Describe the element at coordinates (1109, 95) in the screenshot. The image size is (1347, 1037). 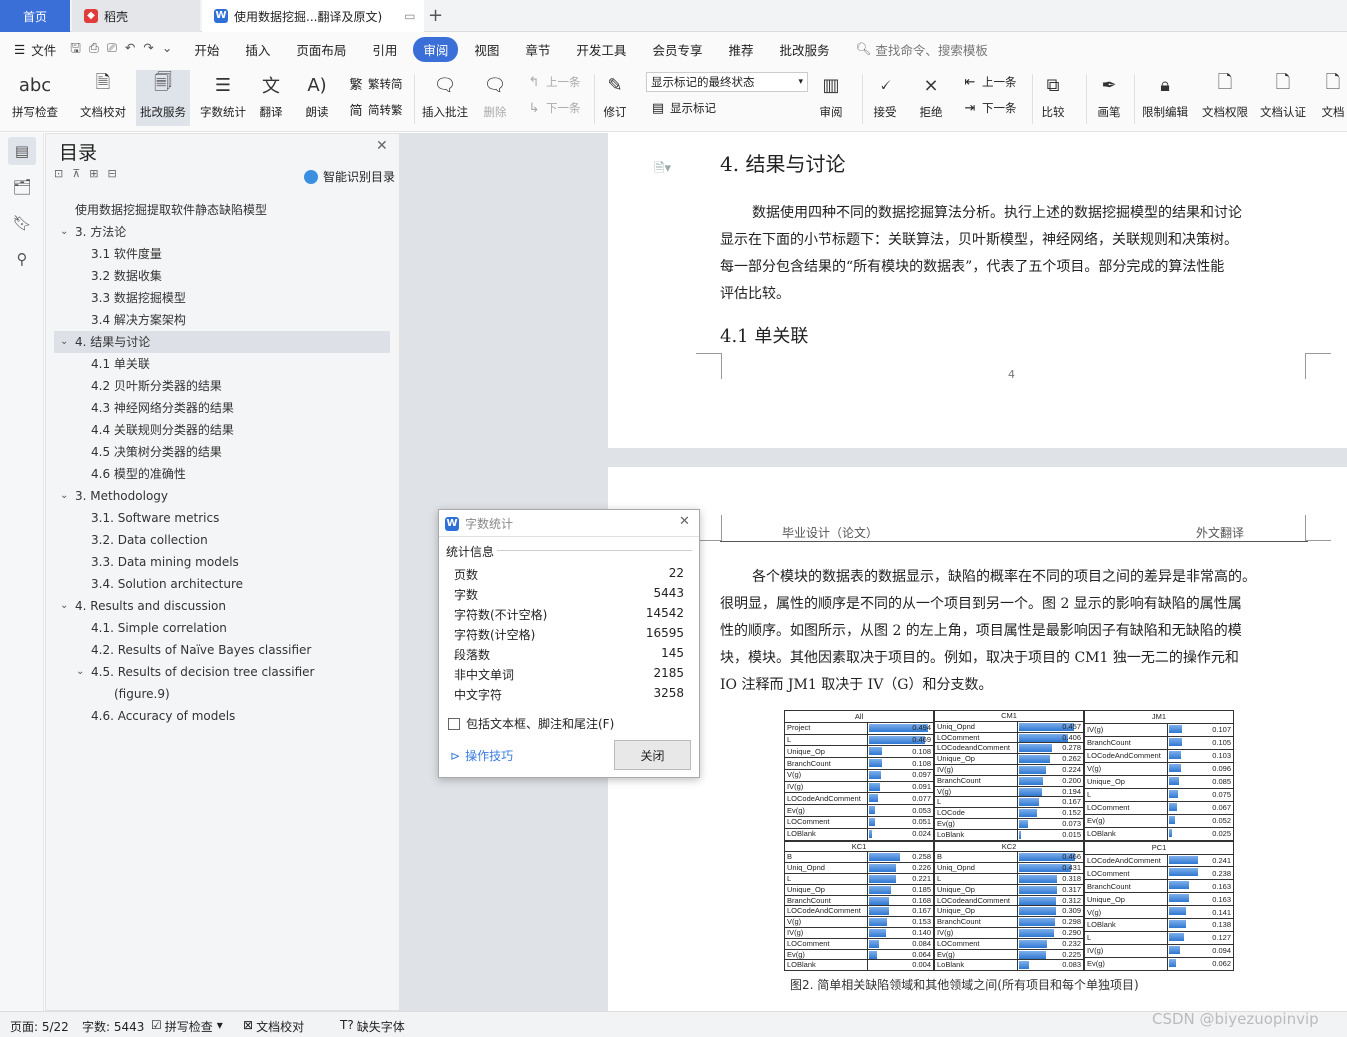
I see `pen-button: ✒ 画笔` at that location.